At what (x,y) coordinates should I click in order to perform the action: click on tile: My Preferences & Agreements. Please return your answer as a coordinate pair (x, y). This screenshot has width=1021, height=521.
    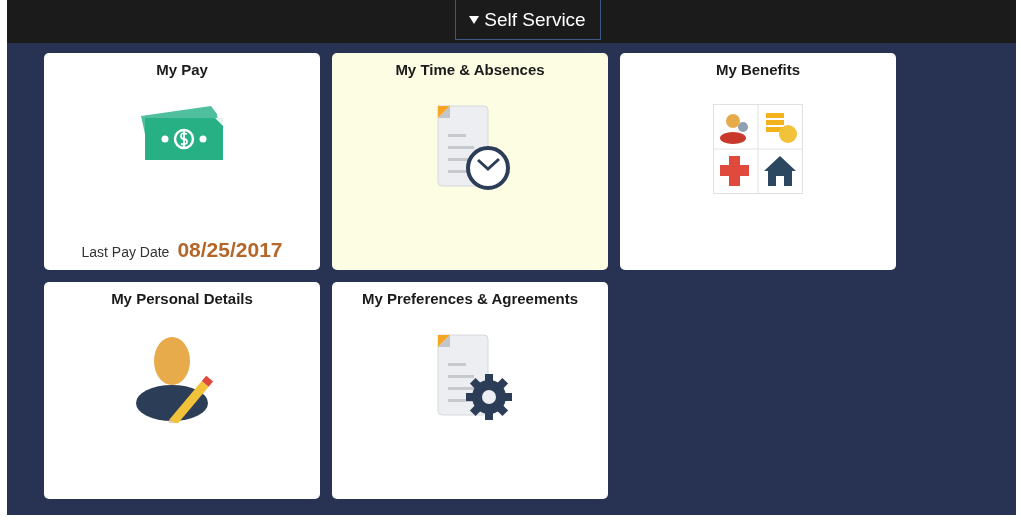
    Looking at the image, I should click on (470, 390).